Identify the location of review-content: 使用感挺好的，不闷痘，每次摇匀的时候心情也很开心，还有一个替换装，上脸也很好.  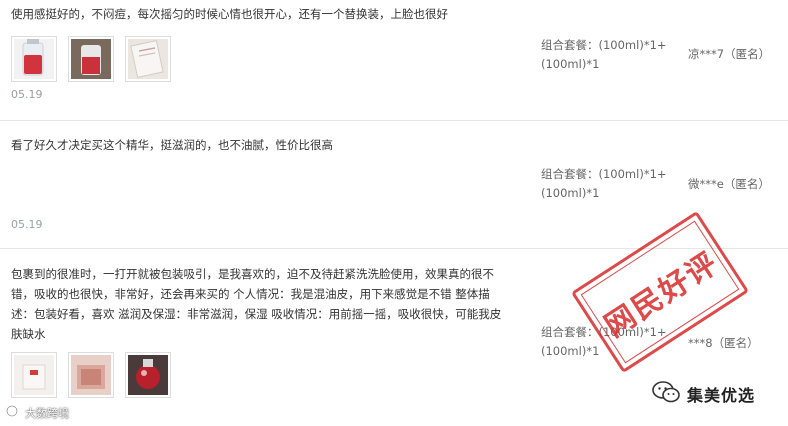
(229, 14).